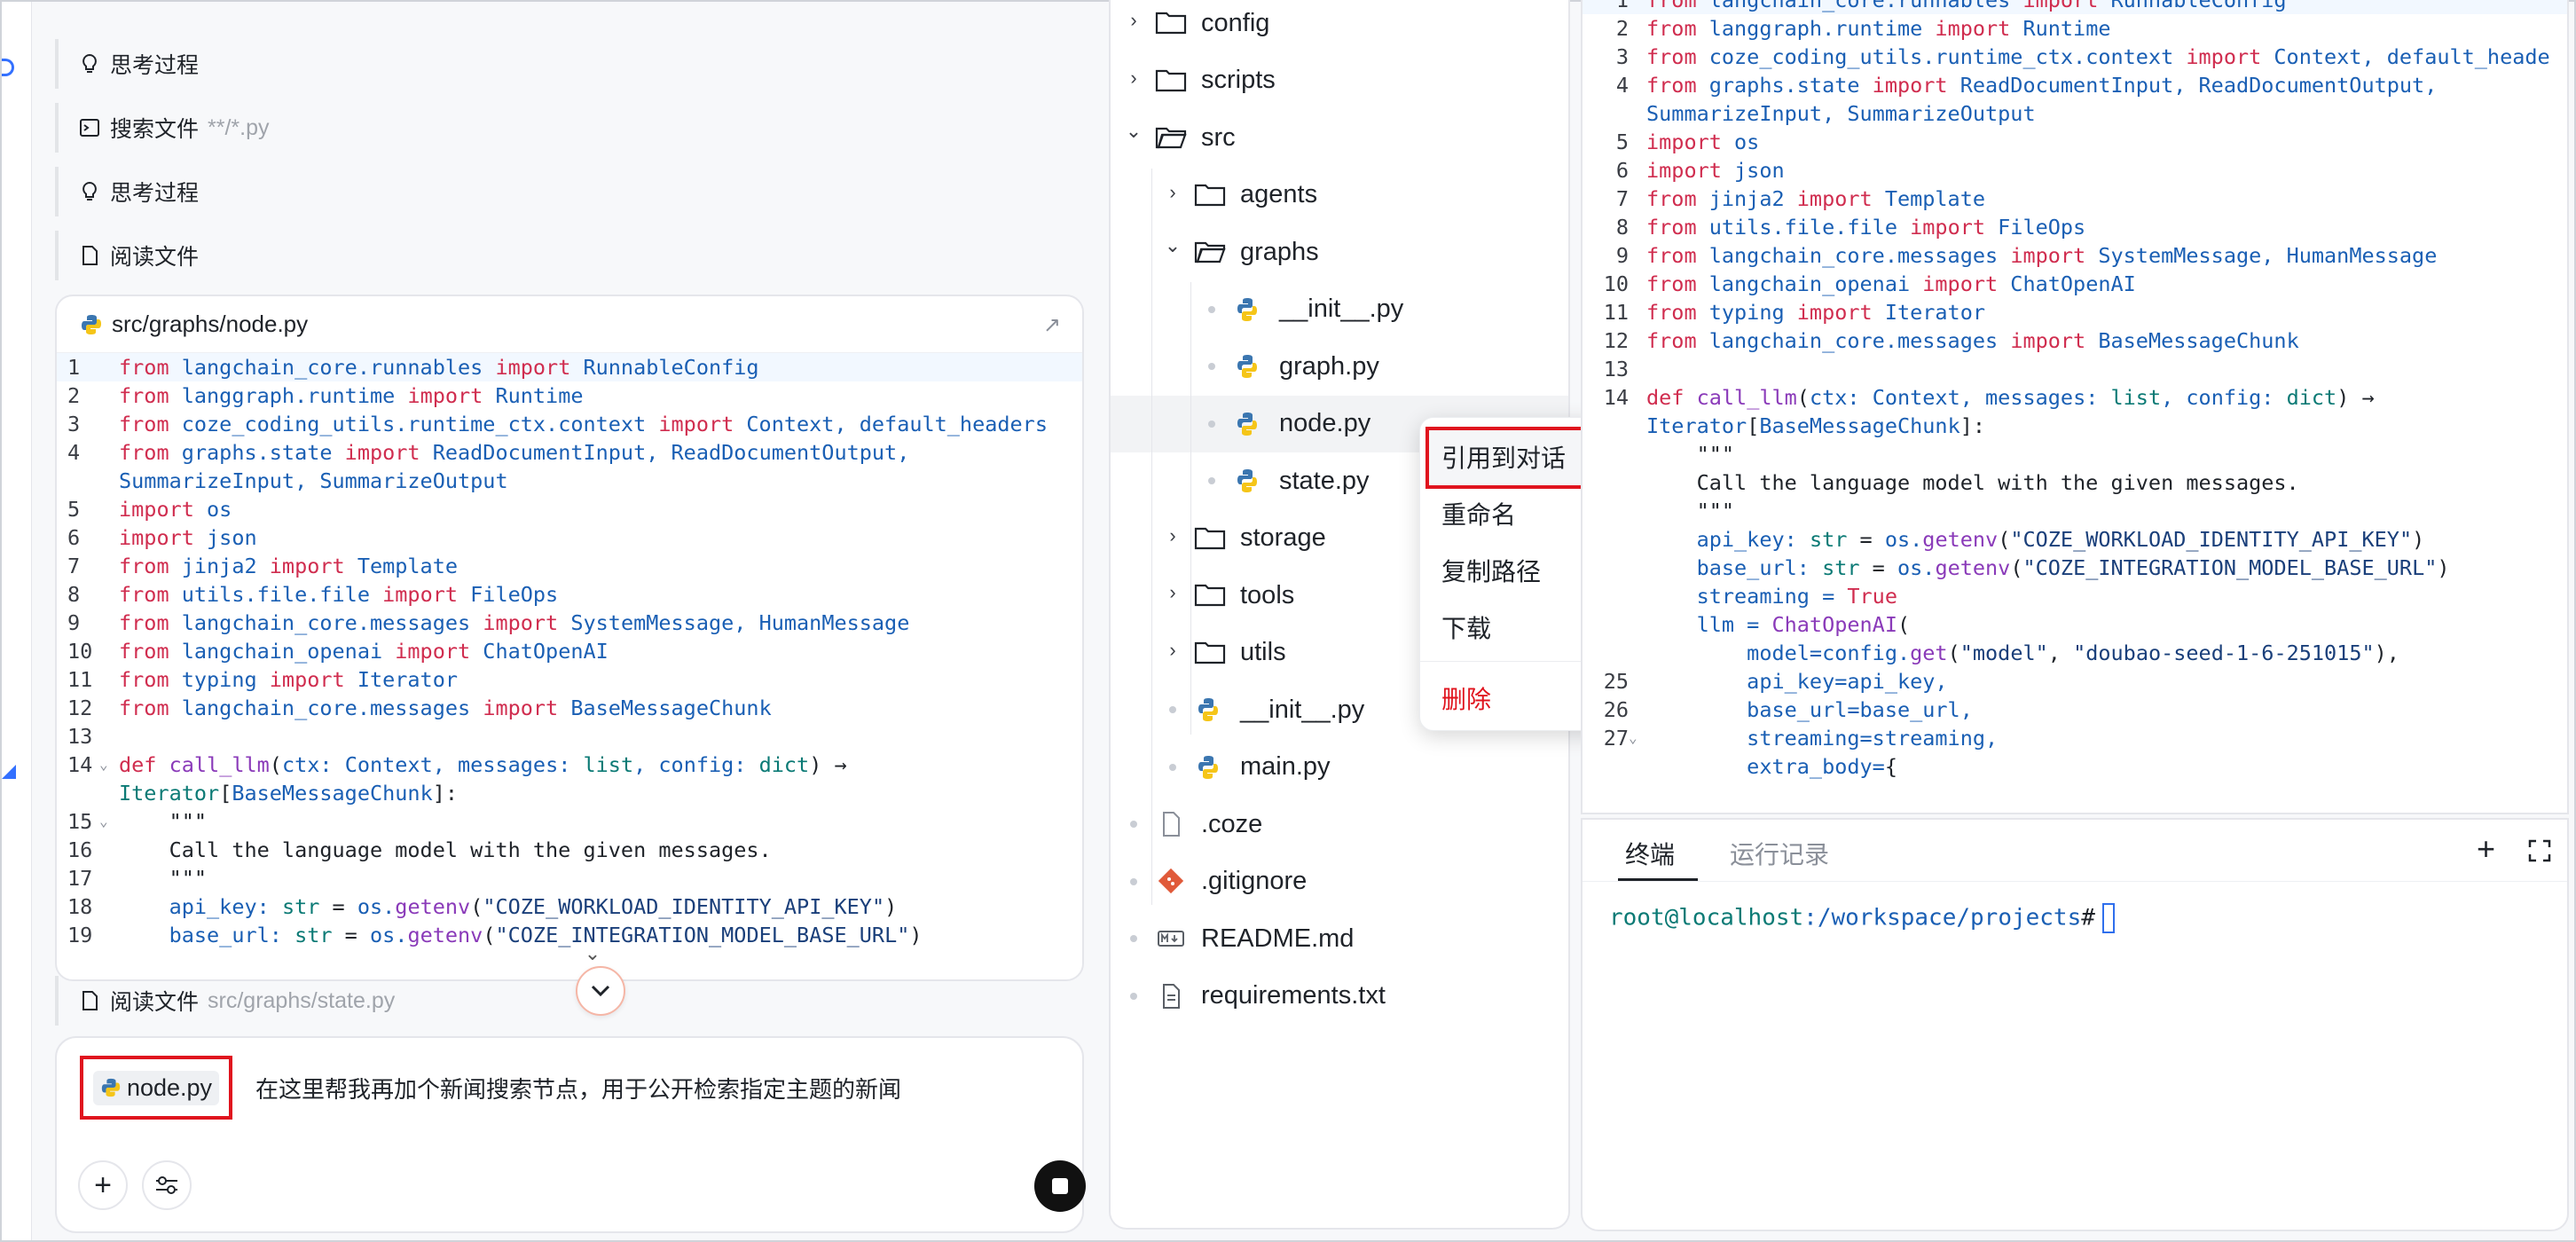 The image size is (2576, 1242). What do you see at coordinates (1339, 195) in the screenshot?
I see `tree-folder: › agents` at bounding box center [1339, 195].